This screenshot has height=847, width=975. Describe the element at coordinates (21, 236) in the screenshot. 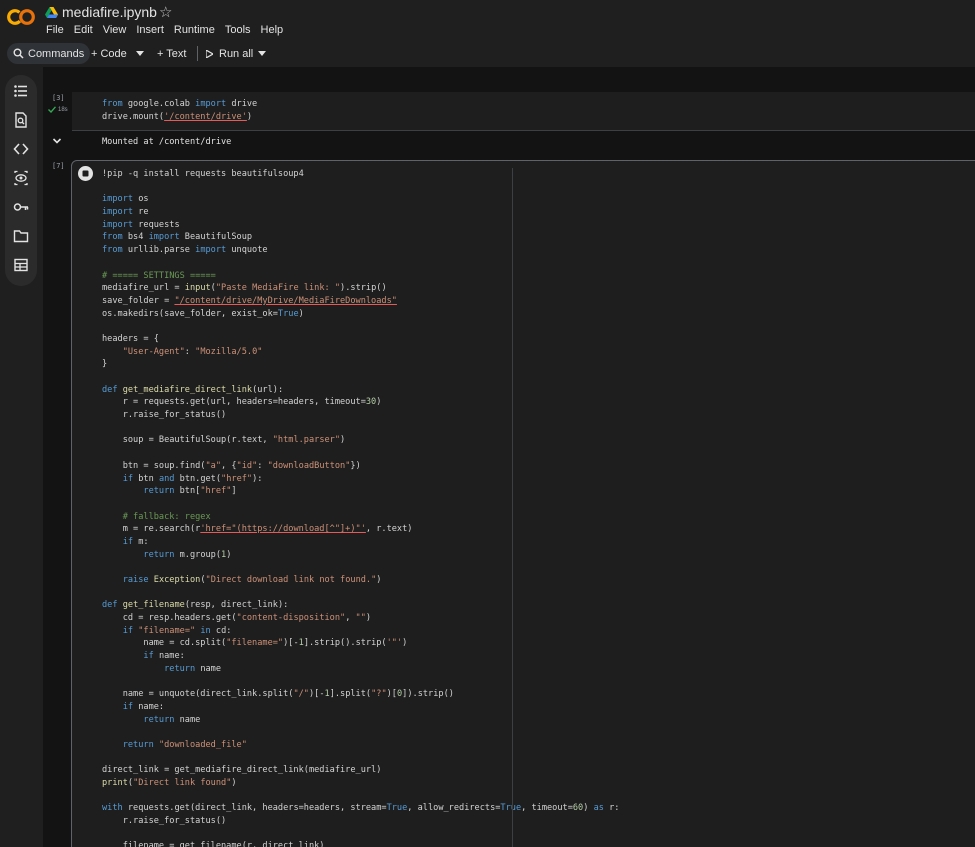

I see `folder-icon` at that location.